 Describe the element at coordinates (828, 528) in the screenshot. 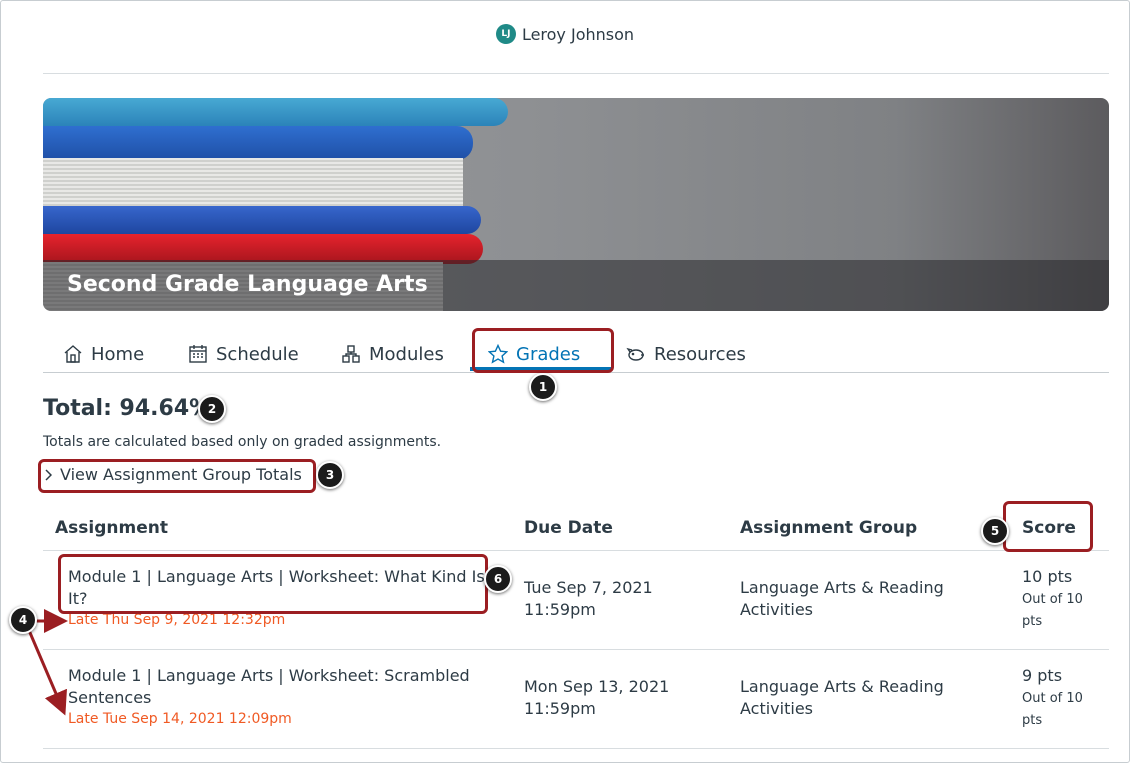

I see `header-assignment-group: Assignment Group` at that location.